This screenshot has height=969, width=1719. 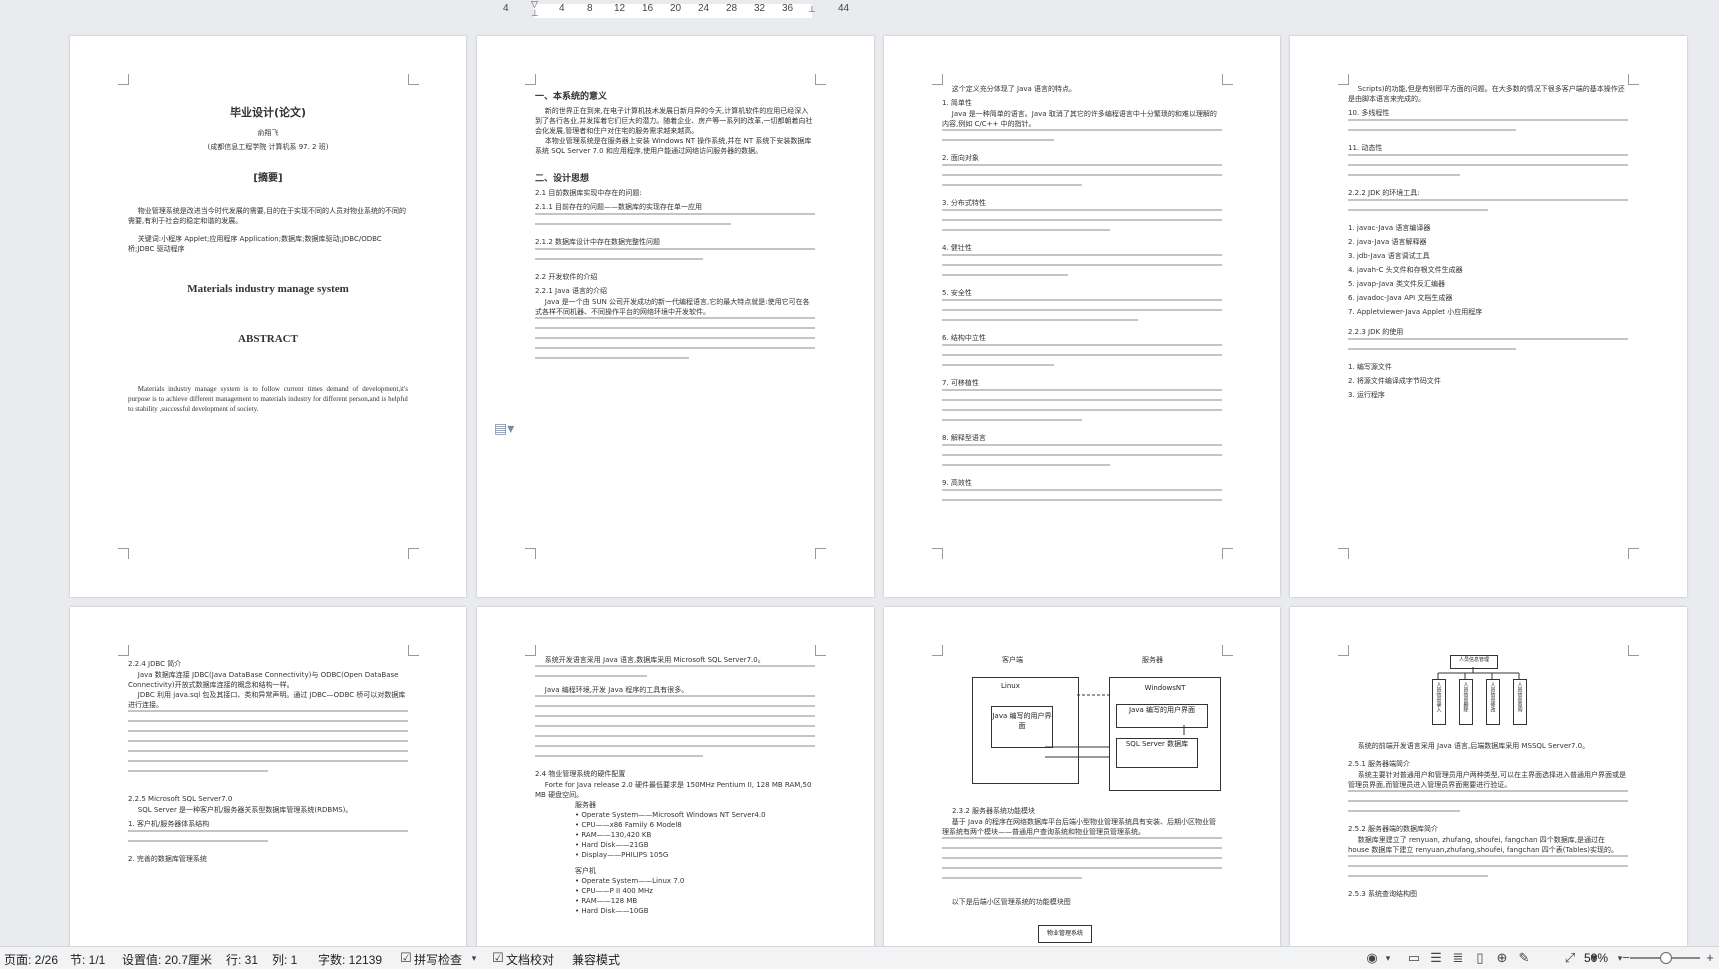 I want to click on property-system-box: 物业管理系统, so click(x=1065, y=934).